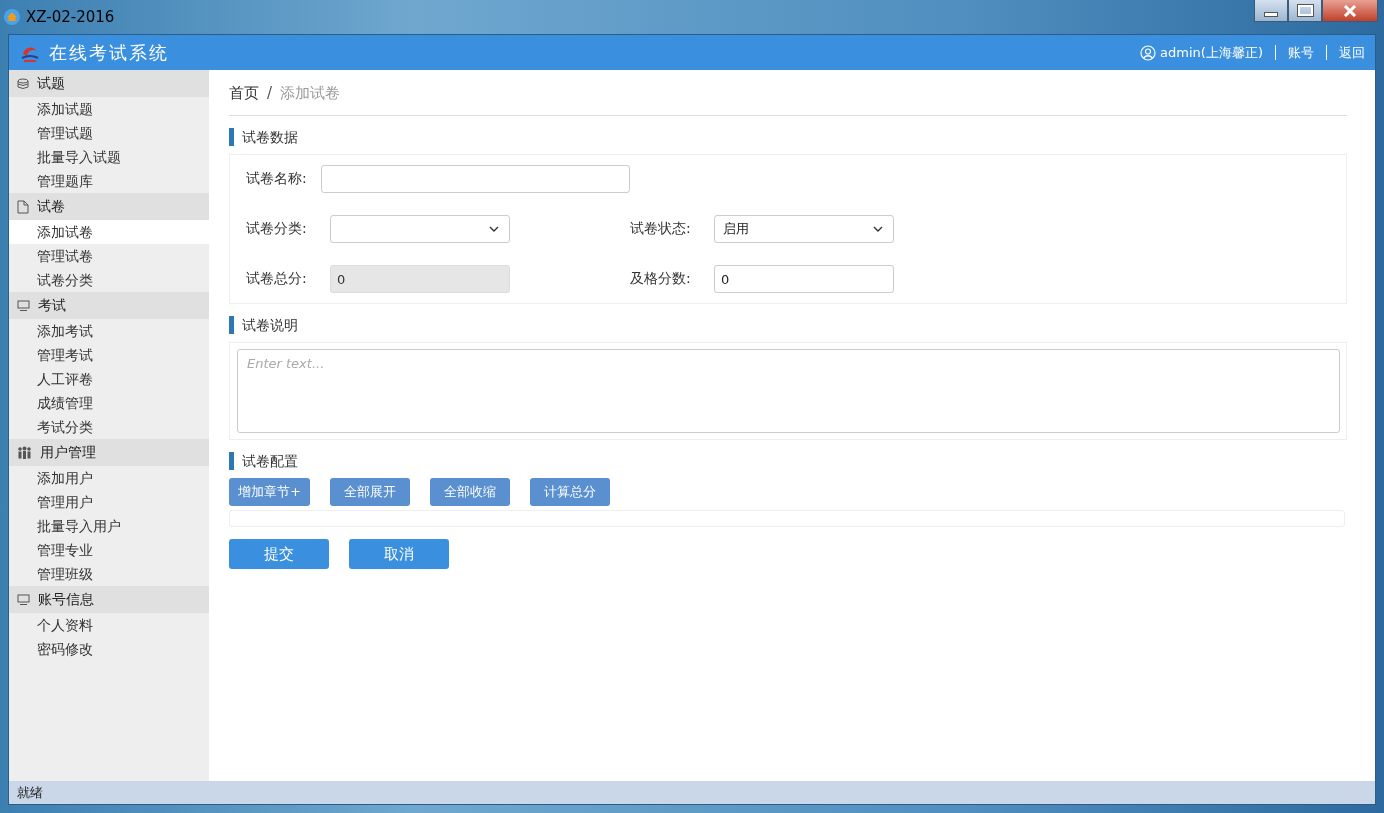 This screenshot has width=1384, height=813. What do you see at coordinates (804, 229) in the screenshot?
I see `select-field: 启用` at bounding box center [804, 229].